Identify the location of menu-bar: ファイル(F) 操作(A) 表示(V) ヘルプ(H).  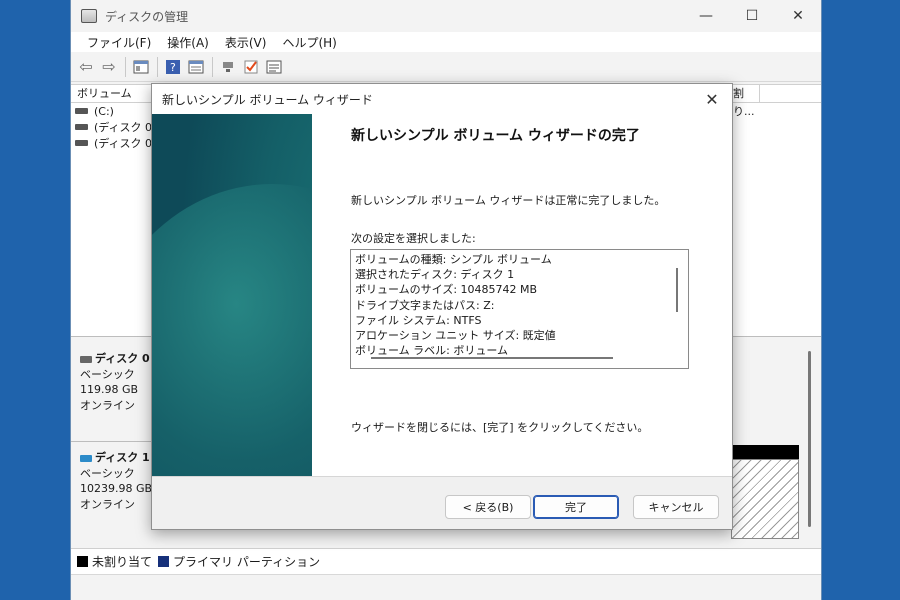
(446, 42).